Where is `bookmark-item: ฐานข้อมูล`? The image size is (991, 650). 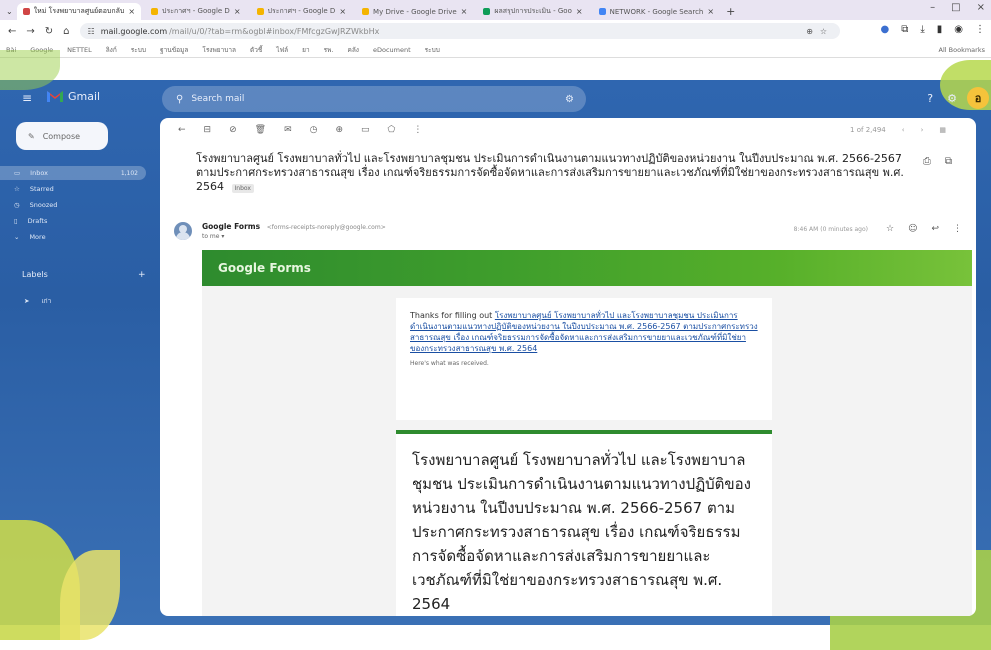
bookmark-item: ฐานข้อมูล is located at coordinates (174, 50).